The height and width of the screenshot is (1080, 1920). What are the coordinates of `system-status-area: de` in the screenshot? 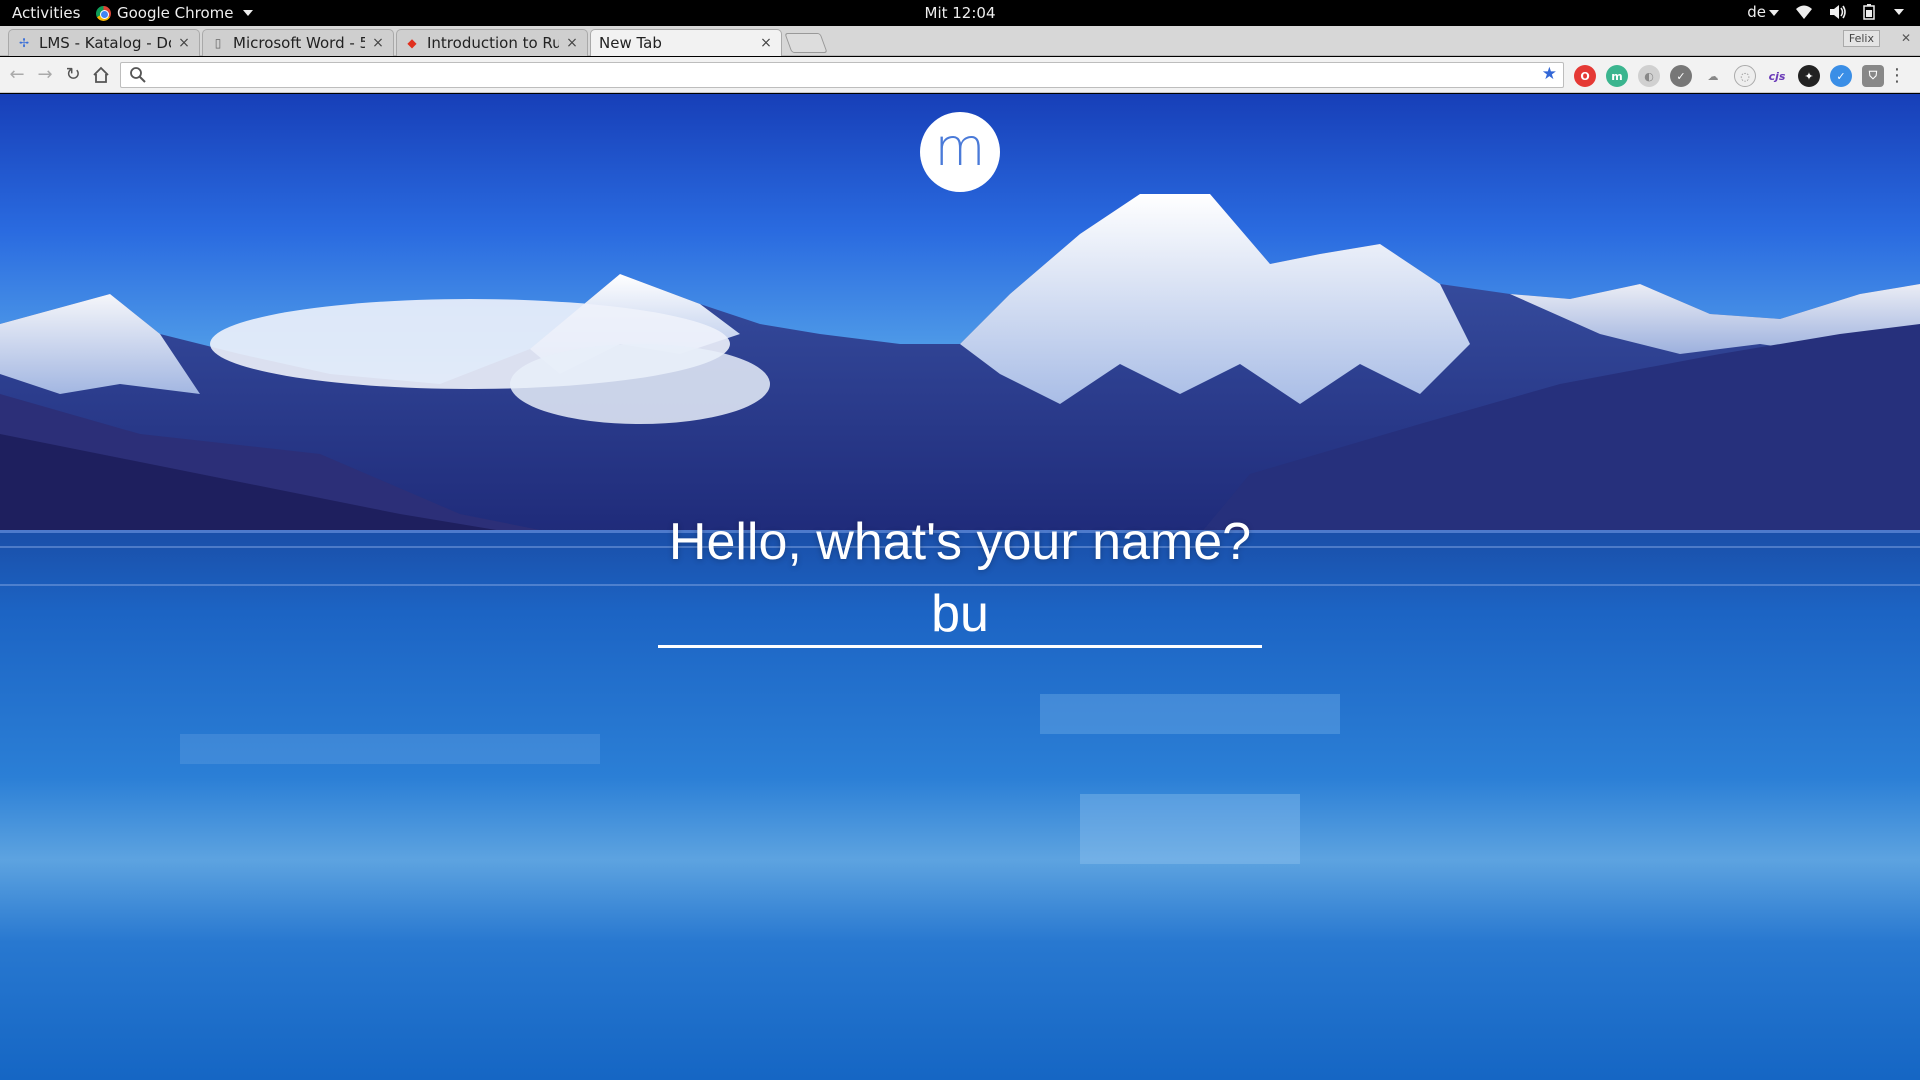 It's located at (1825, 12).